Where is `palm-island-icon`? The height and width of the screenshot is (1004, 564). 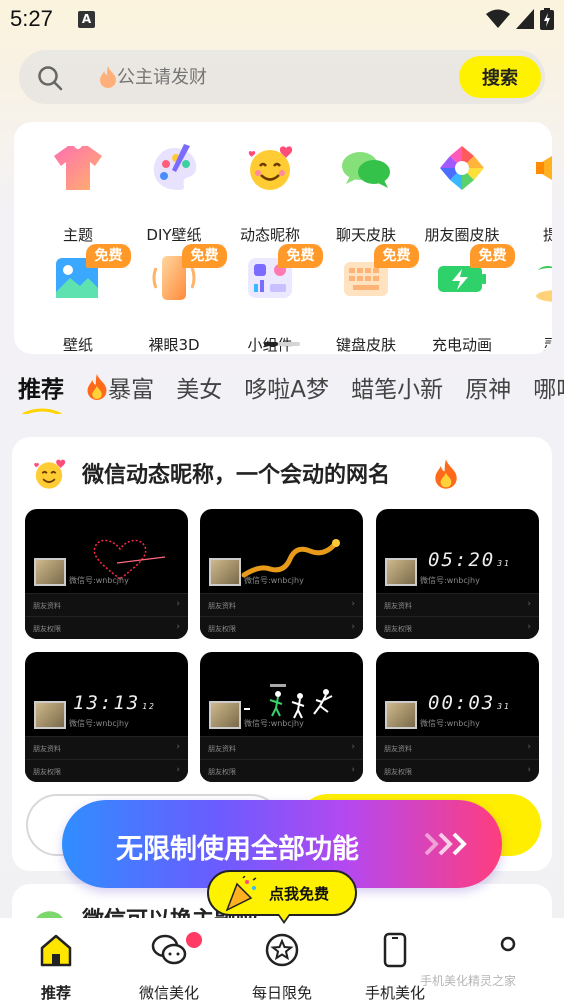
palm-island-icon is located at coordinates (544, 284).